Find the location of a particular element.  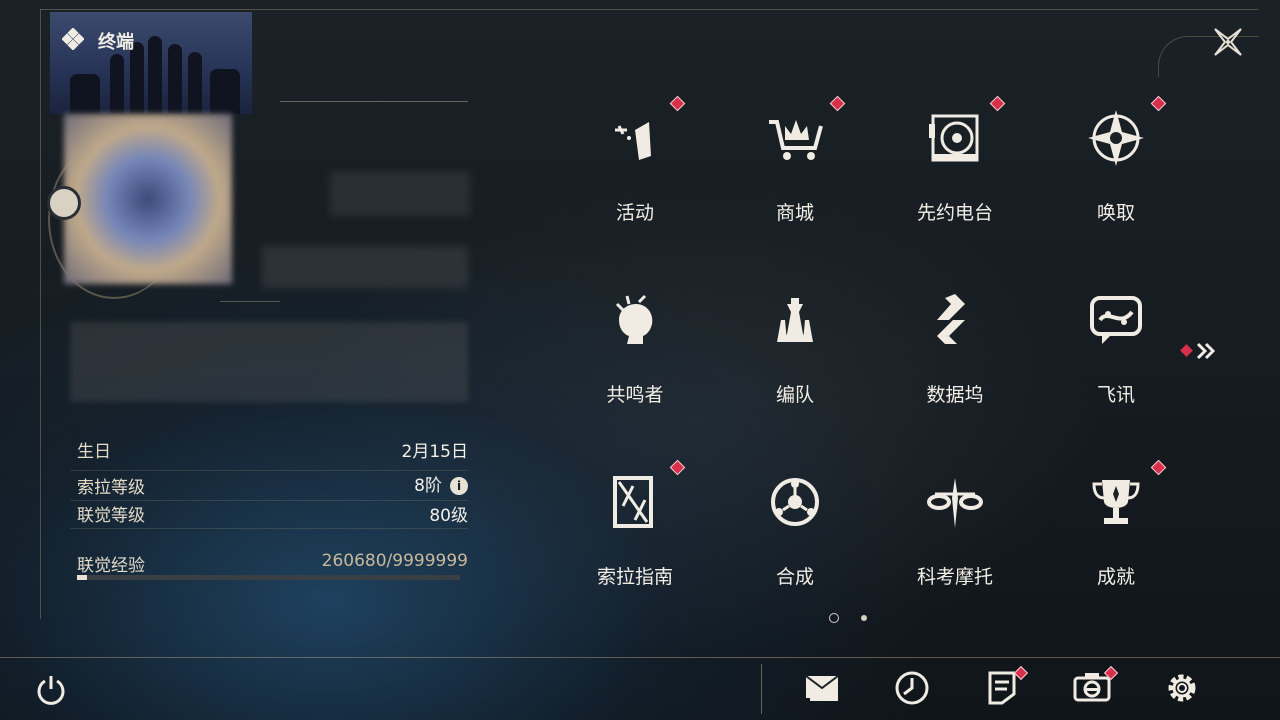

clock-icon is located at coordinates (912, 690).